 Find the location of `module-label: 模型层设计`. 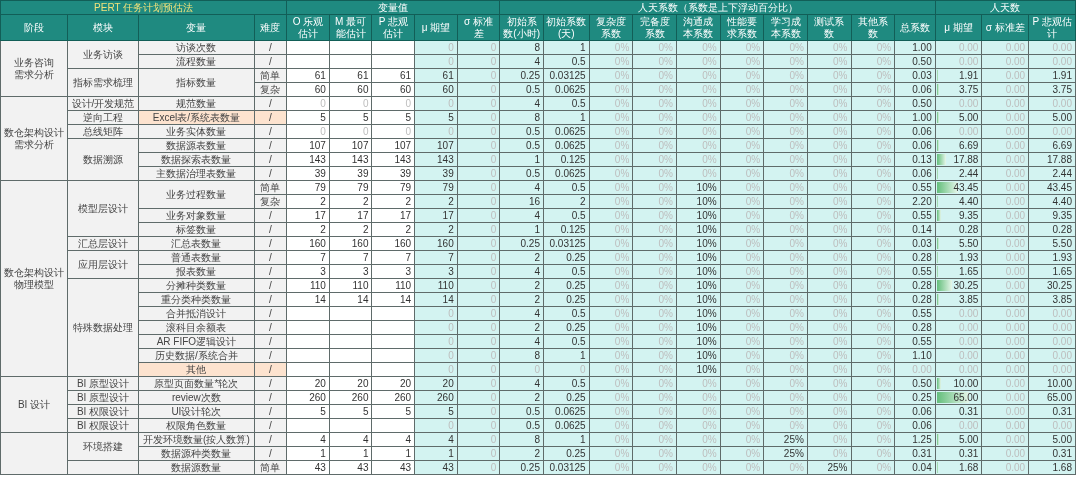

module-label: 模型层设计 is located at coordinates (103, 208).